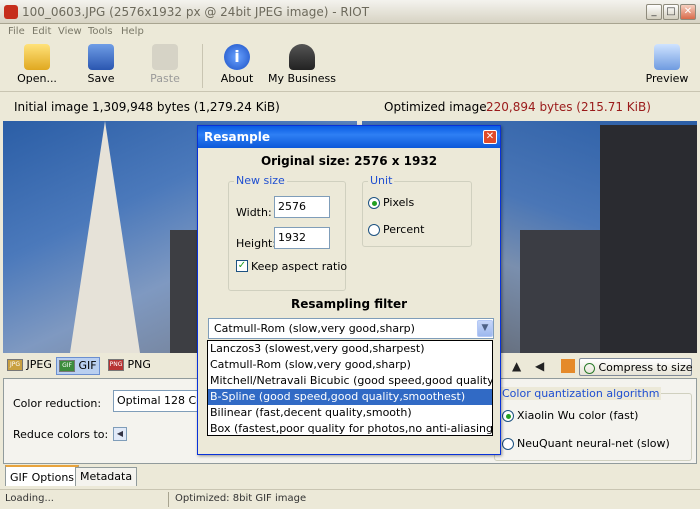  I want to click on status-bar: Loading... Optimized: 8bit GIF image, so click(350, 499).